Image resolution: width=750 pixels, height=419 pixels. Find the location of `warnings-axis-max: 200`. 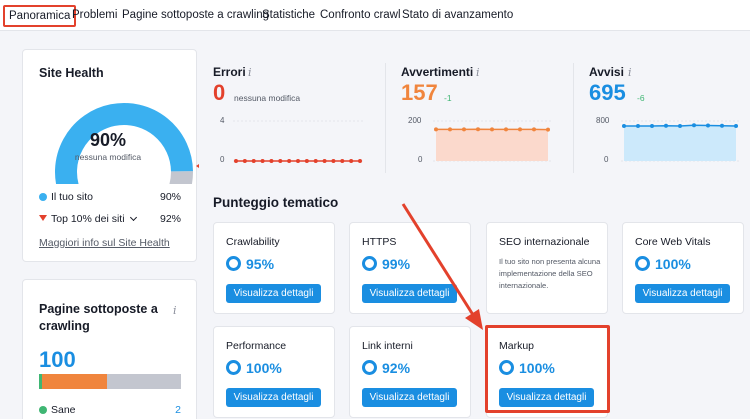

warnings-axis-max: 200 is located at coordinates (415, 120).